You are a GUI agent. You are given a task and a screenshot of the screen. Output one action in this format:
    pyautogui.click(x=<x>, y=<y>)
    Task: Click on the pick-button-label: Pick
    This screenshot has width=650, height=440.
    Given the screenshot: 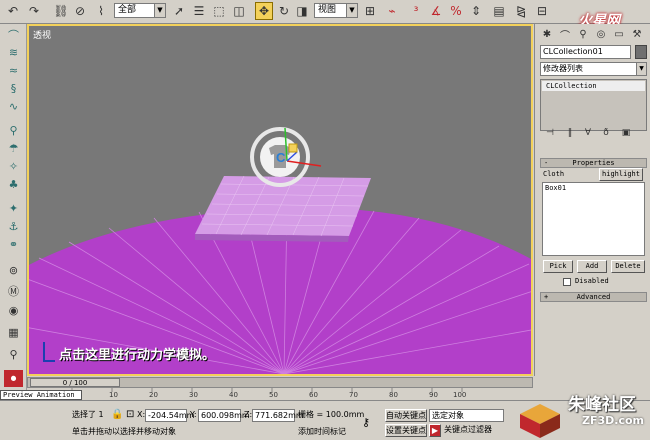 What is the action you would take?
    pyautogui.click(x=558, y=266)
    